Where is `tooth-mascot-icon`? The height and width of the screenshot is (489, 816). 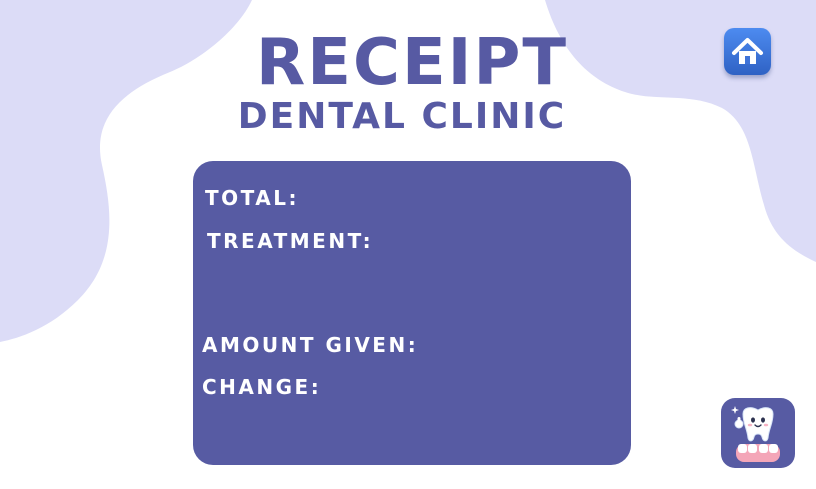
tooth-mascot-icon is located at coordinates (755, 434).